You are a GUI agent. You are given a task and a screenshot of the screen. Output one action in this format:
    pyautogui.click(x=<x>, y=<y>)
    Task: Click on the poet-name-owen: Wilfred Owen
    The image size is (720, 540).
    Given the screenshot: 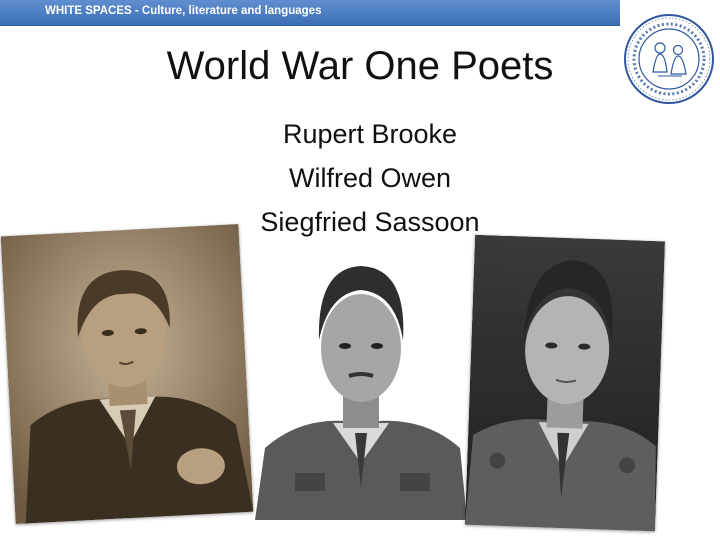 What is the action you would take?
    pyautogui.click(x=370, y=178)
    